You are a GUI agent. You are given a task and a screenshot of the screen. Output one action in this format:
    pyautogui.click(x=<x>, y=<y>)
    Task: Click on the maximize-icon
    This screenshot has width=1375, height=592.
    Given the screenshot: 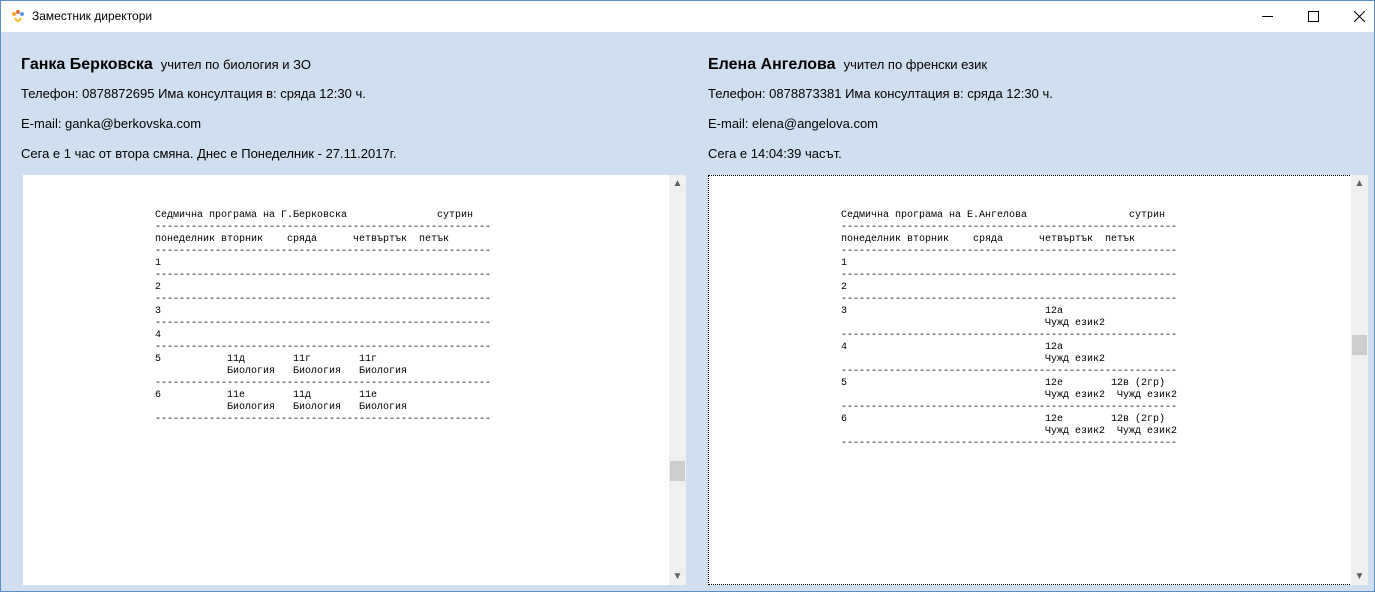 What is the action you would take?
    pyautogui.click(x=1313, y=16)
    